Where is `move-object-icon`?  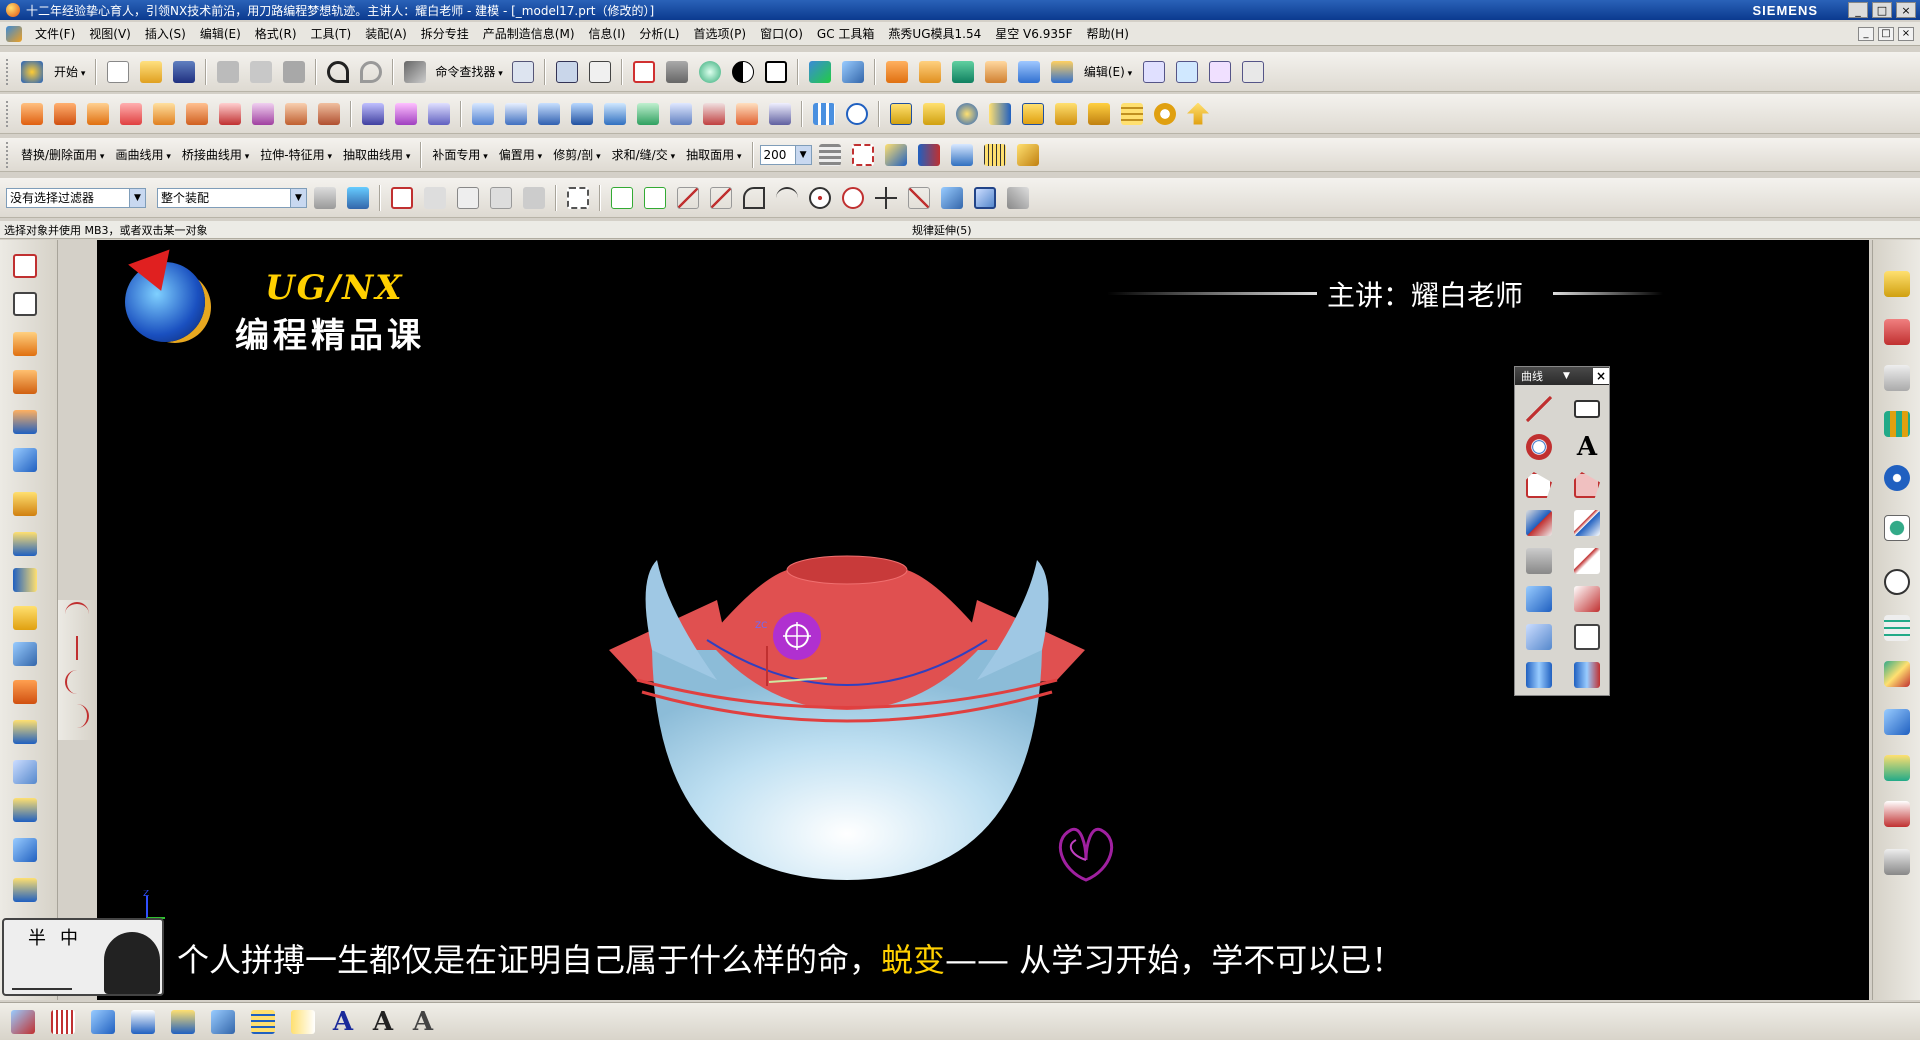 move-object-icon is located at coordinates (820, 72).